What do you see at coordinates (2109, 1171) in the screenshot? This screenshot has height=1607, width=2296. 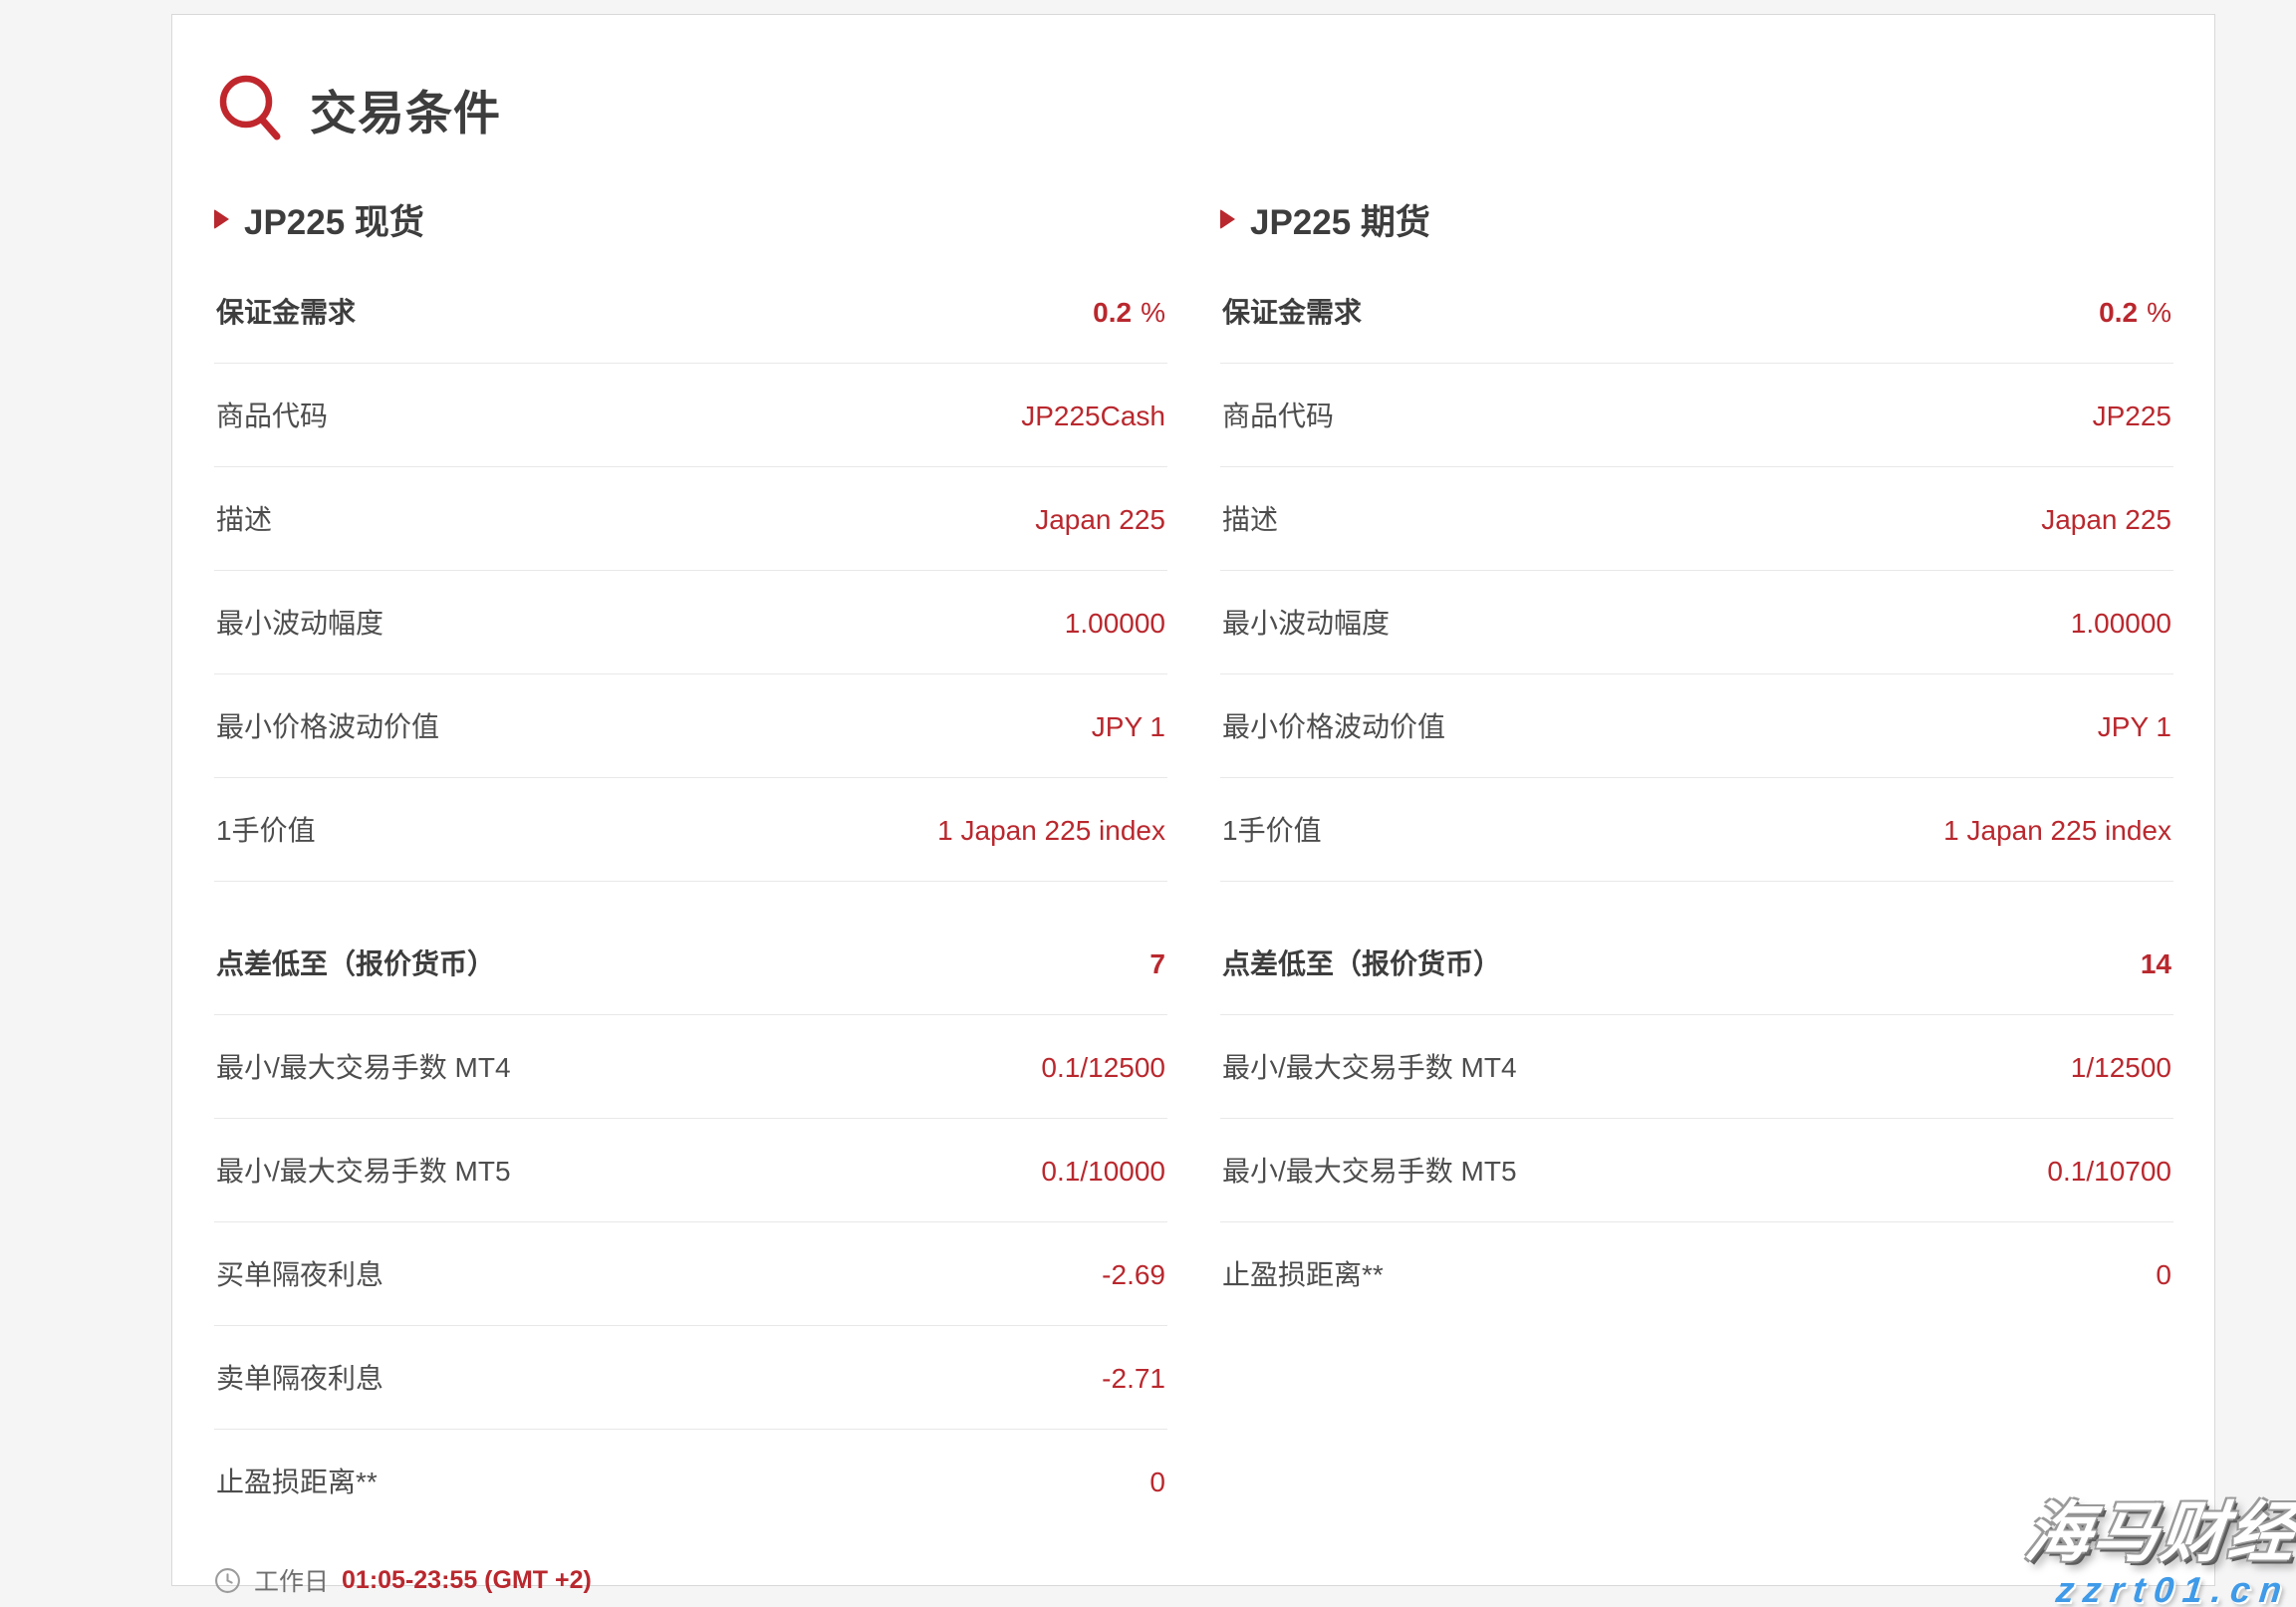 I see `row-value: 0.1/10700` at bounding box center [2109, 1171].